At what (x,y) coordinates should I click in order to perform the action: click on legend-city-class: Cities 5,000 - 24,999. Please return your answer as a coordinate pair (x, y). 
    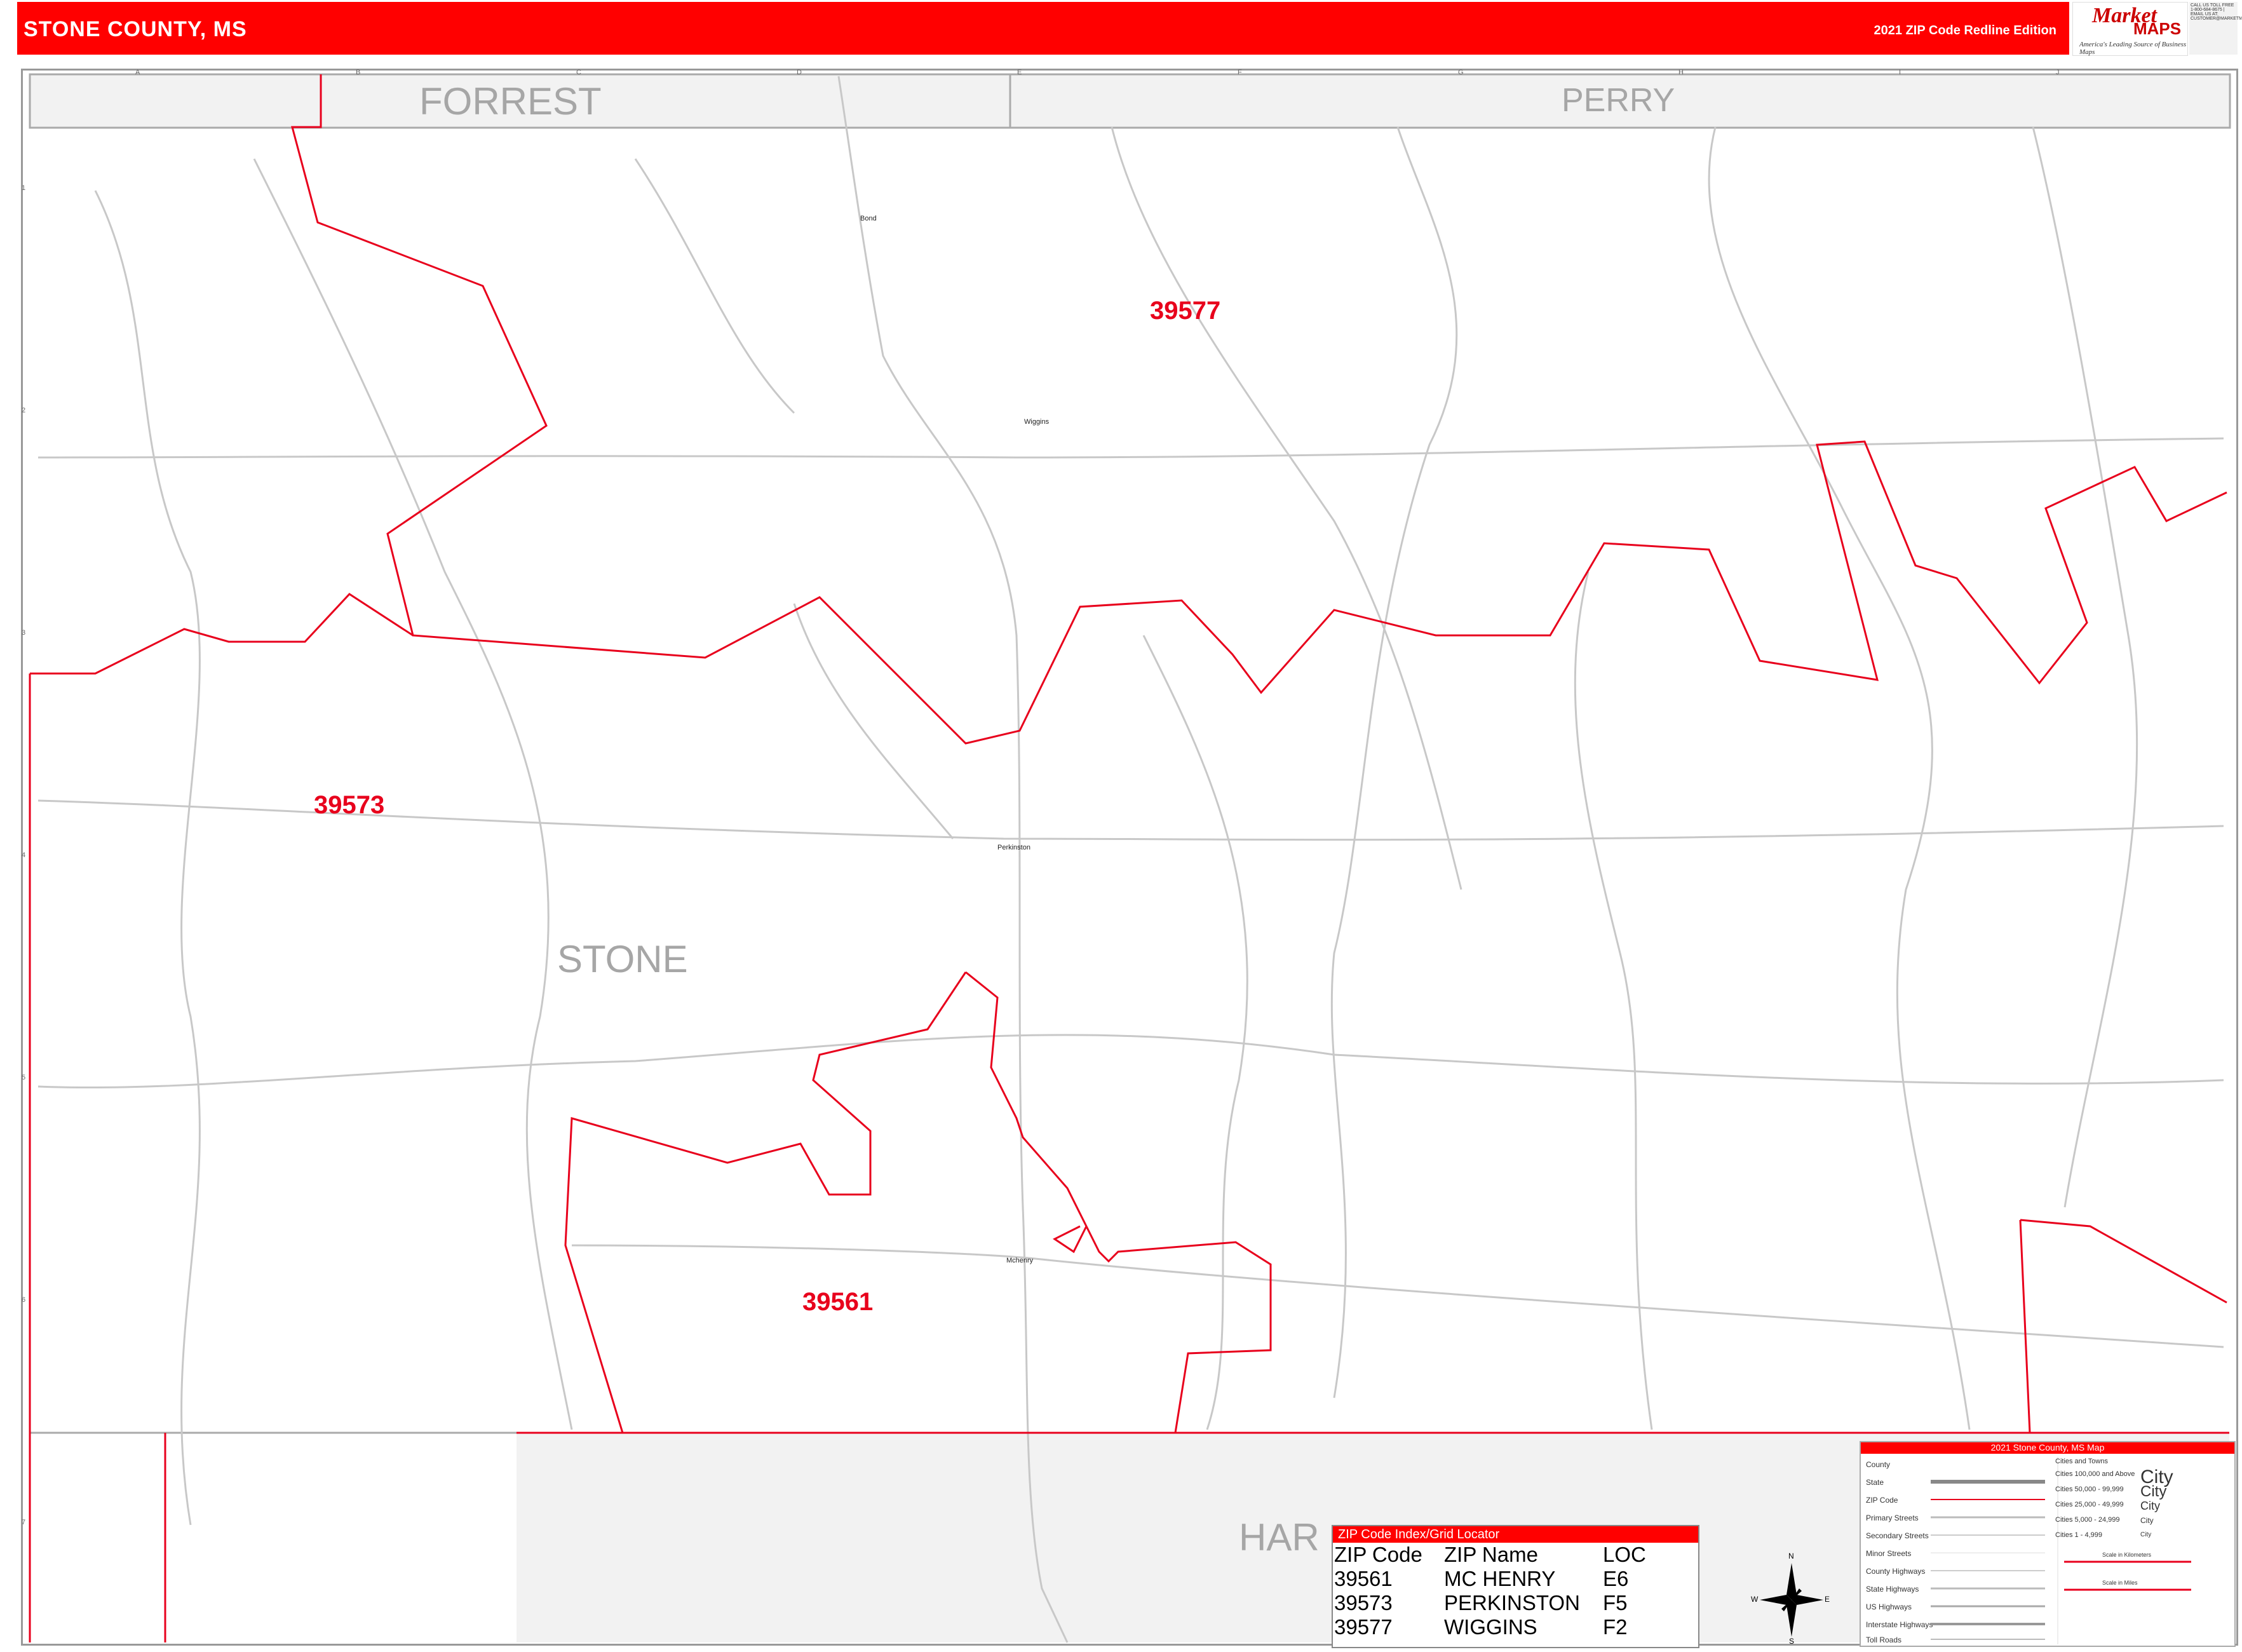
    Looking at the image, I should click on (2087, 1520).